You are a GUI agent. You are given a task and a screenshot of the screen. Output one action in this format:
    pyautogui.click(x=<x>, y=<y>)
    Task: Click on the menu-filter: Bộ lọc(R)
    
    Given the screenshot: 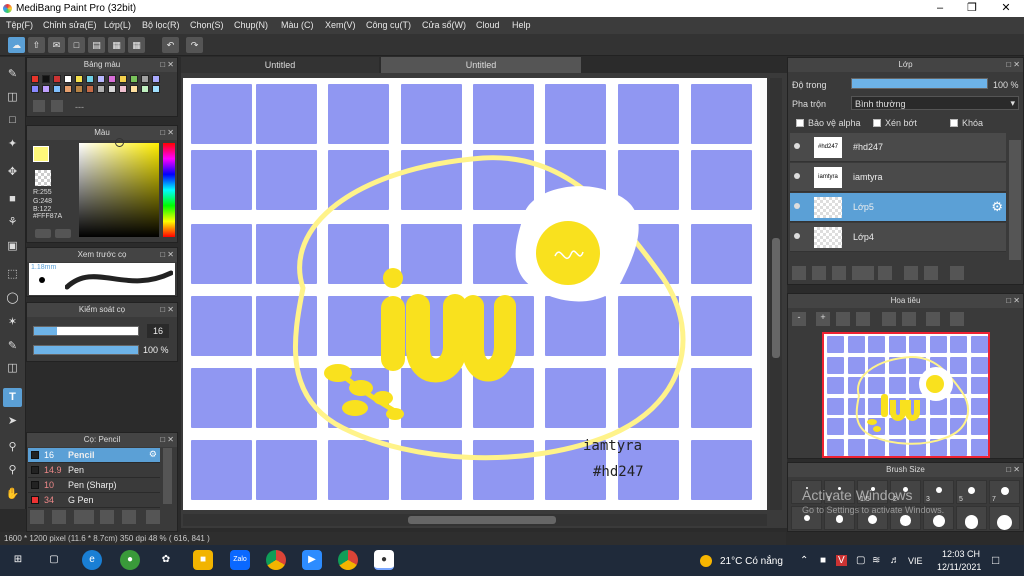 What is the action you would take?
    pyautogui.click(x=161, y=25)
    